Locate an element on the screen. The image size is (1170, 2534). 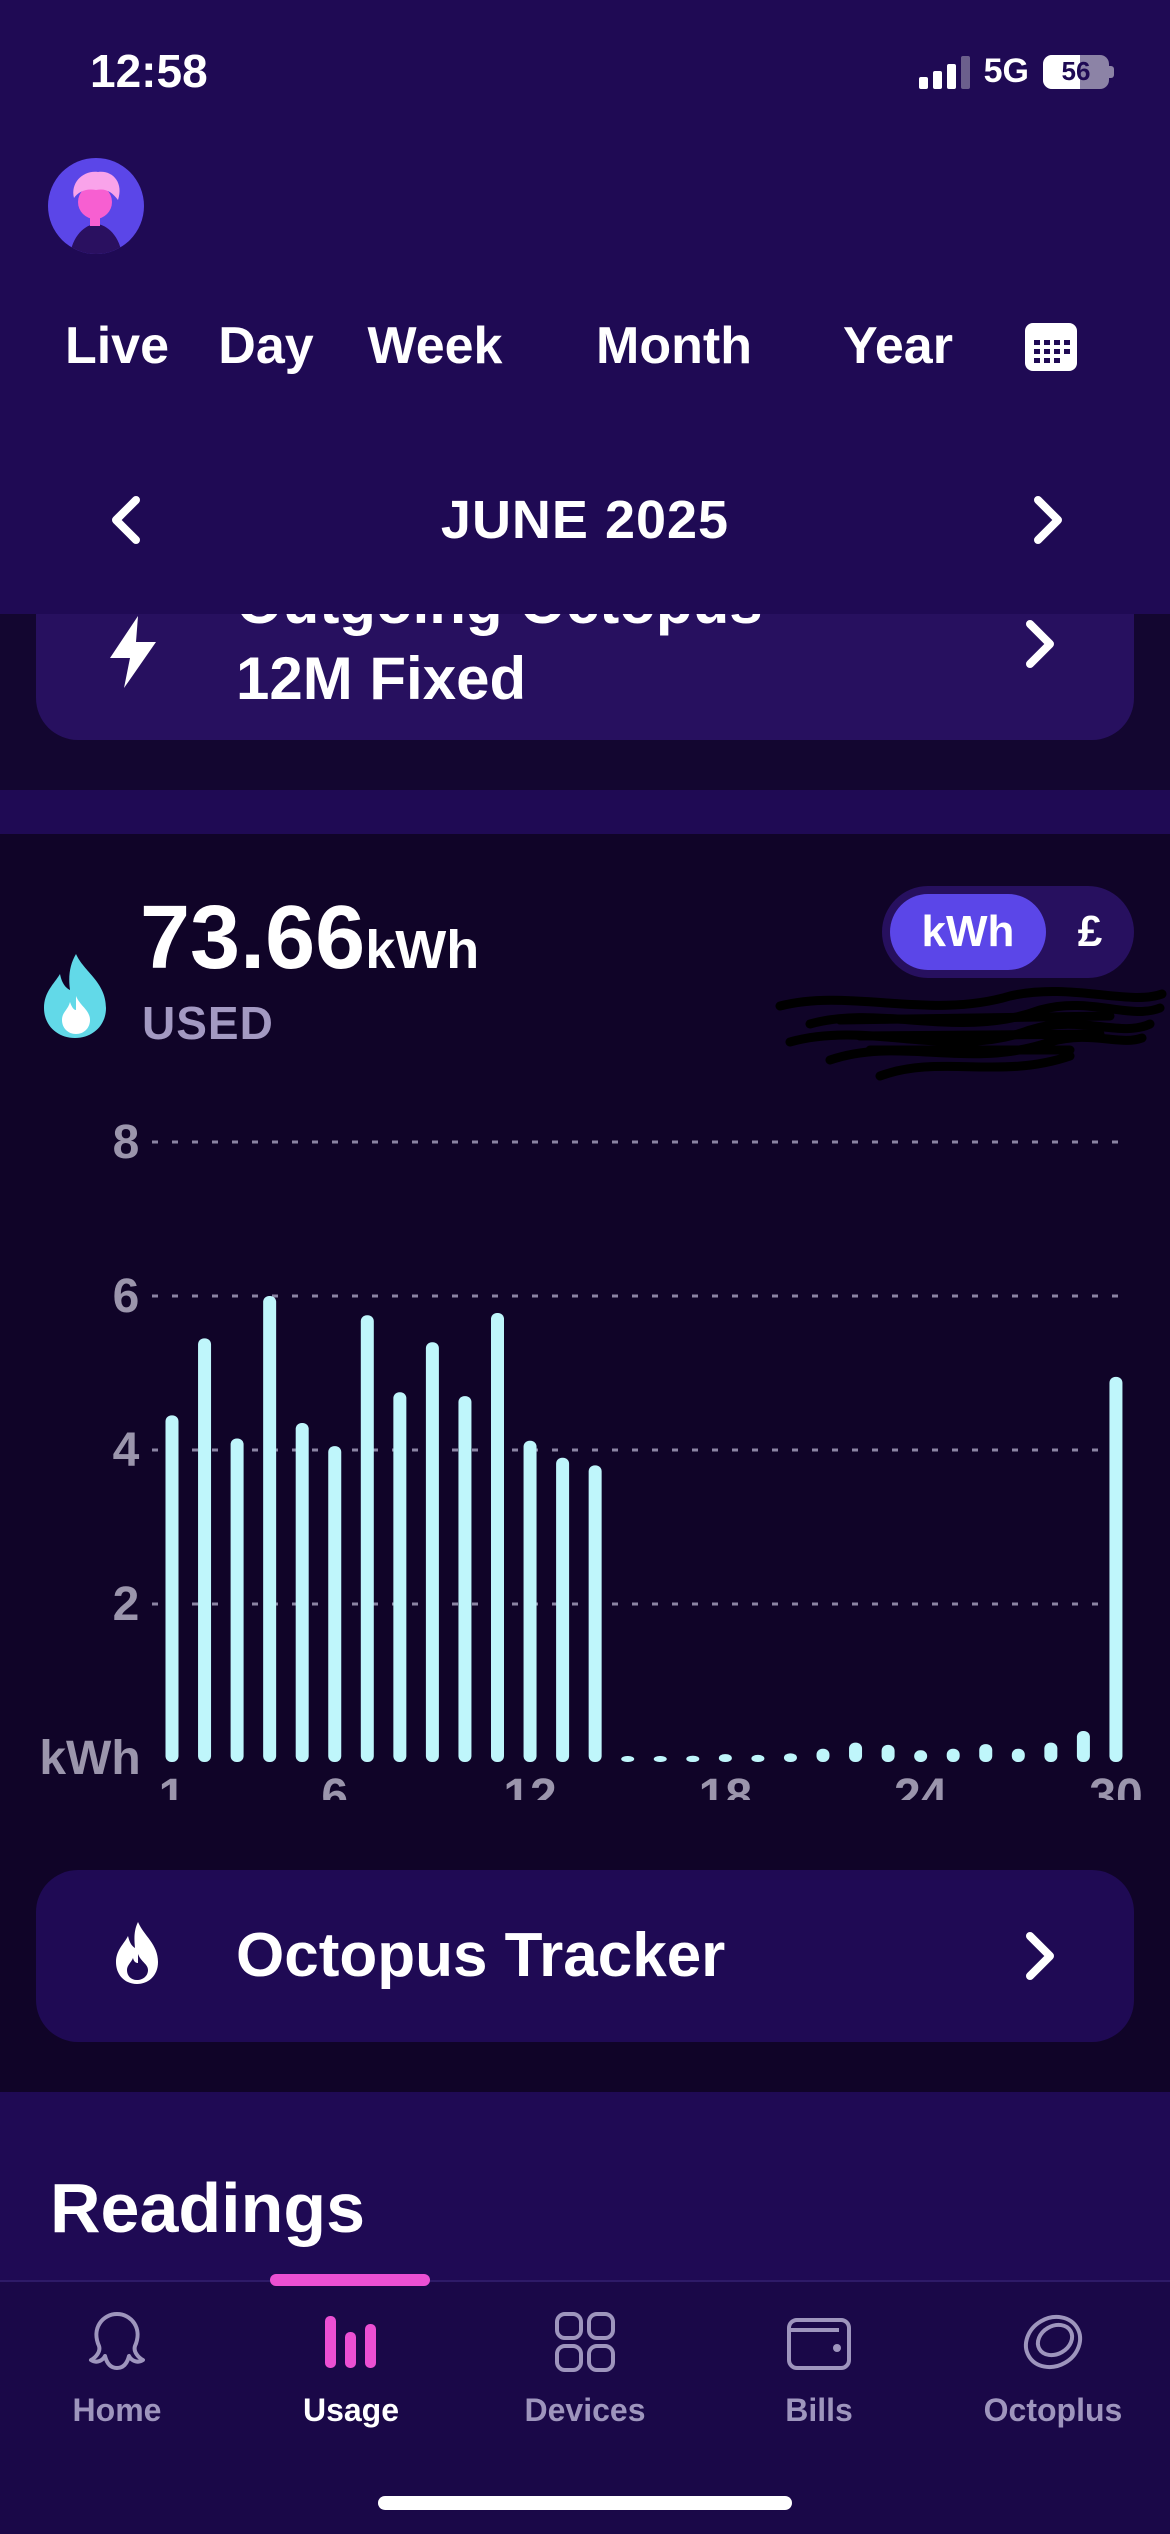
wallet-icon is located at coordinates (819, 2344).